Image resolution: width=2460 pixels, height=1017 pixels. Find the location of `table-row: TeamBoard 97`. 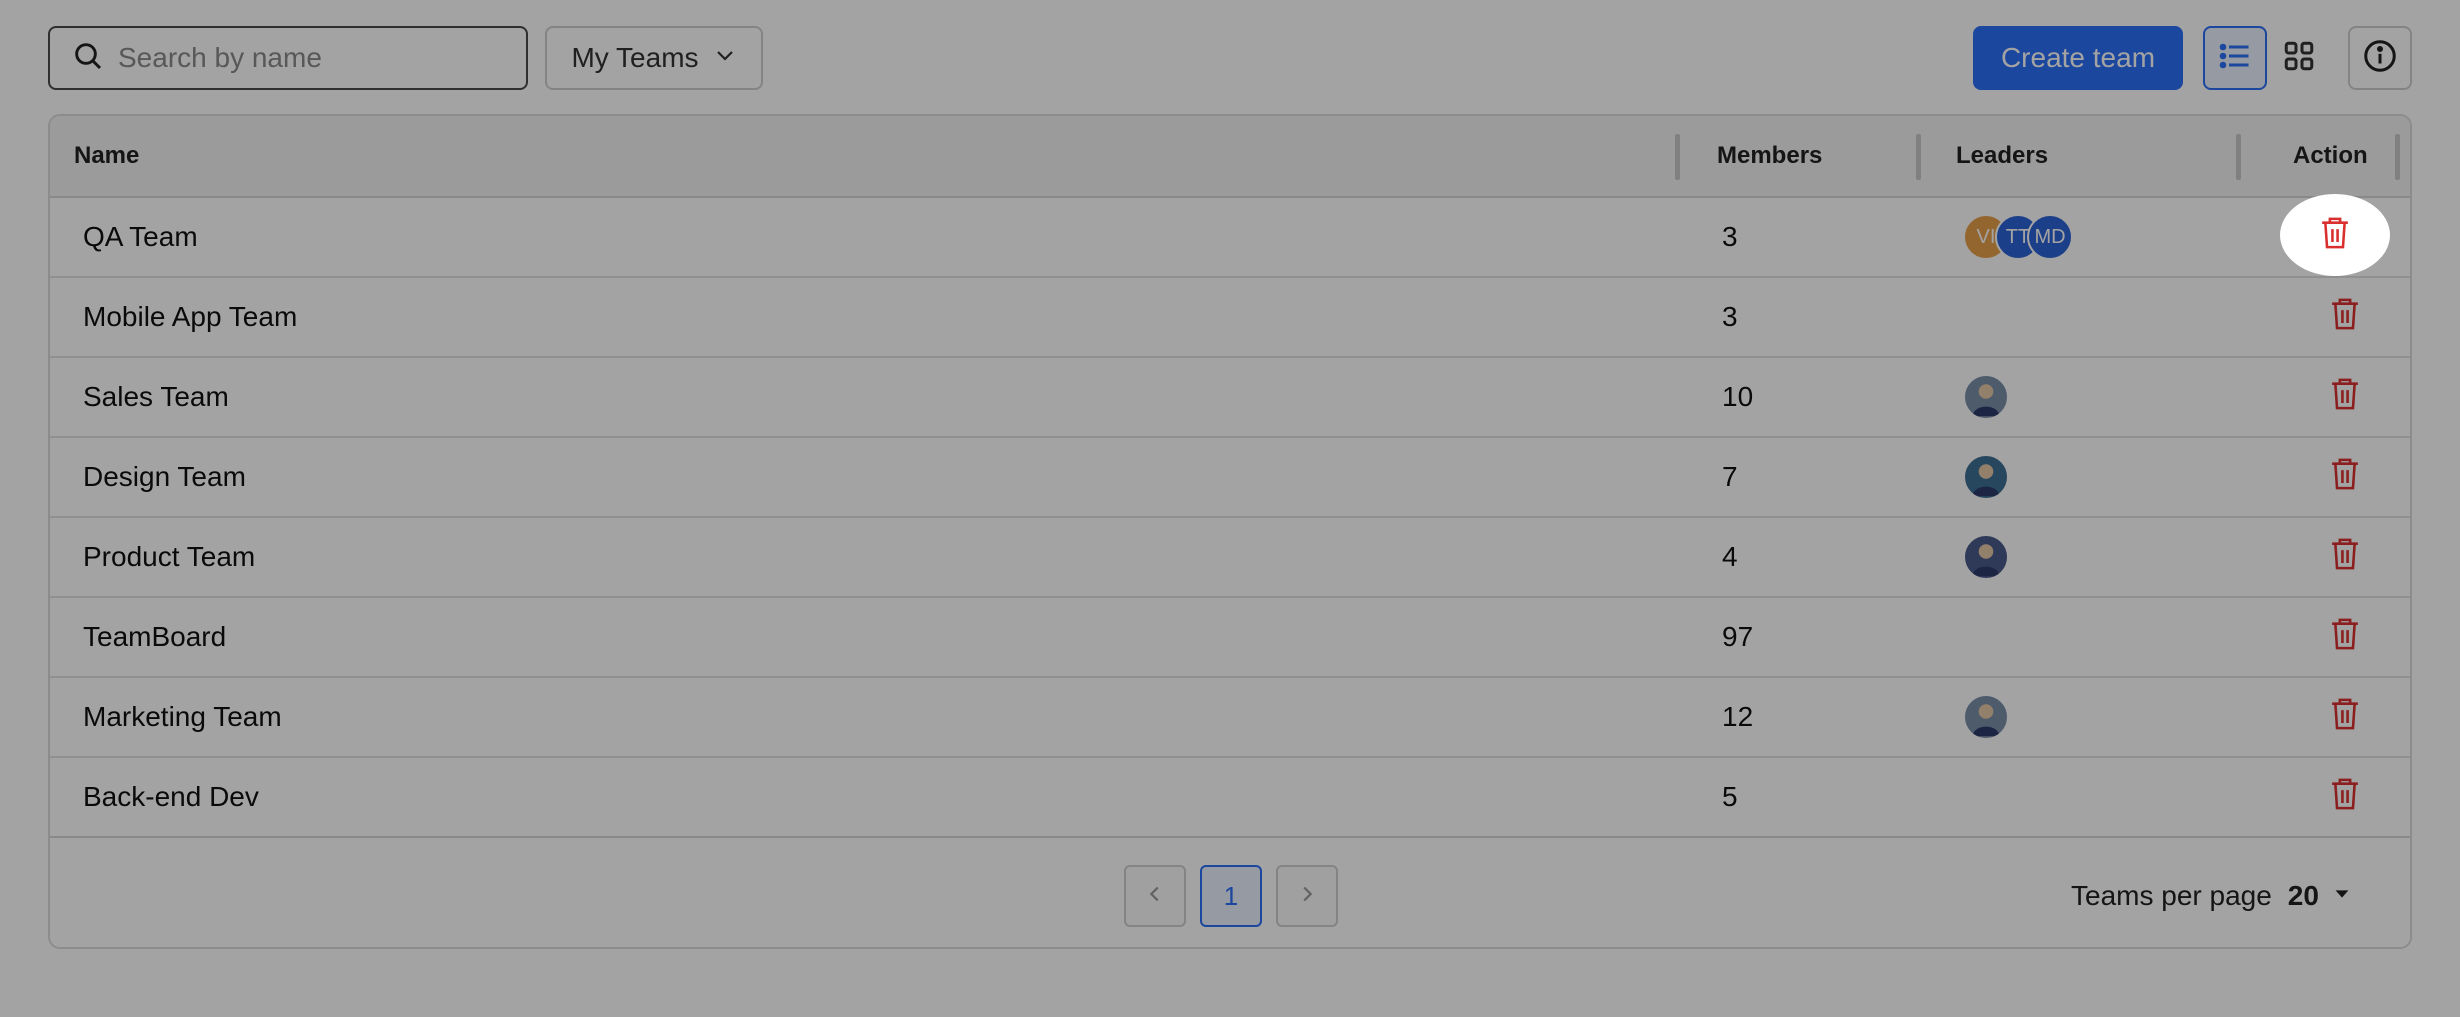

table-row: TeamBoard 97 is located at coordinates (1230, 638).